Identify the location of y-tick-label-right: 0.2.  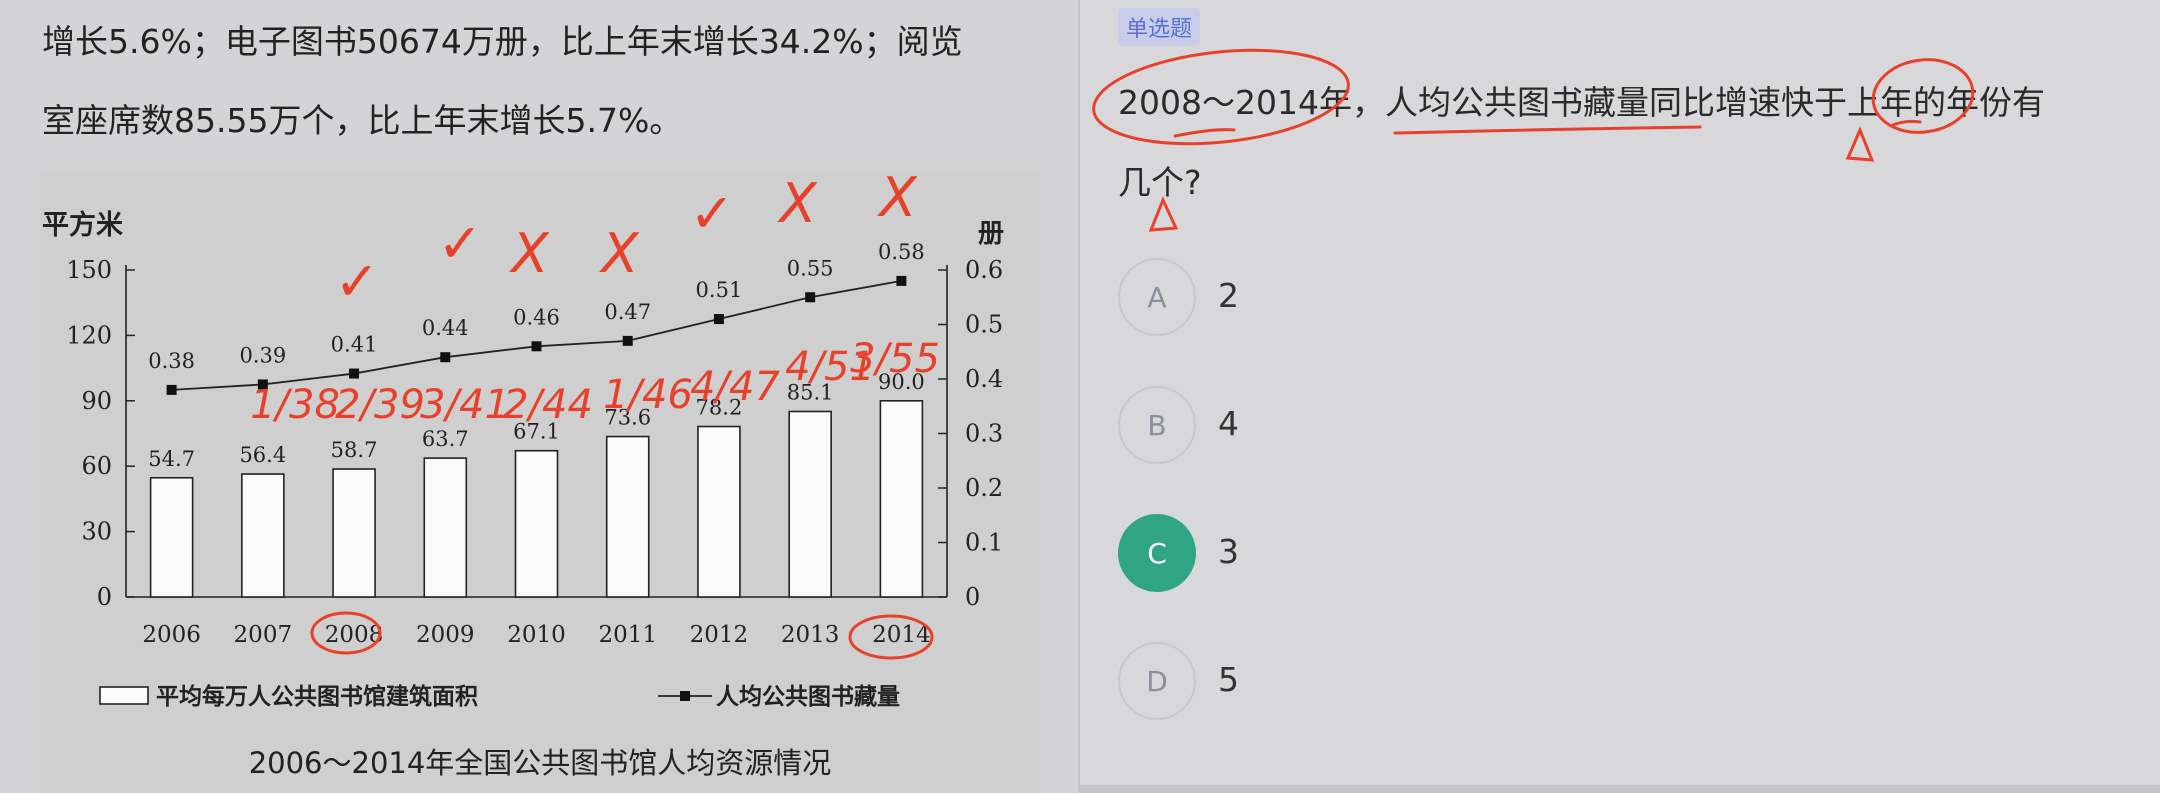
(984, 488).